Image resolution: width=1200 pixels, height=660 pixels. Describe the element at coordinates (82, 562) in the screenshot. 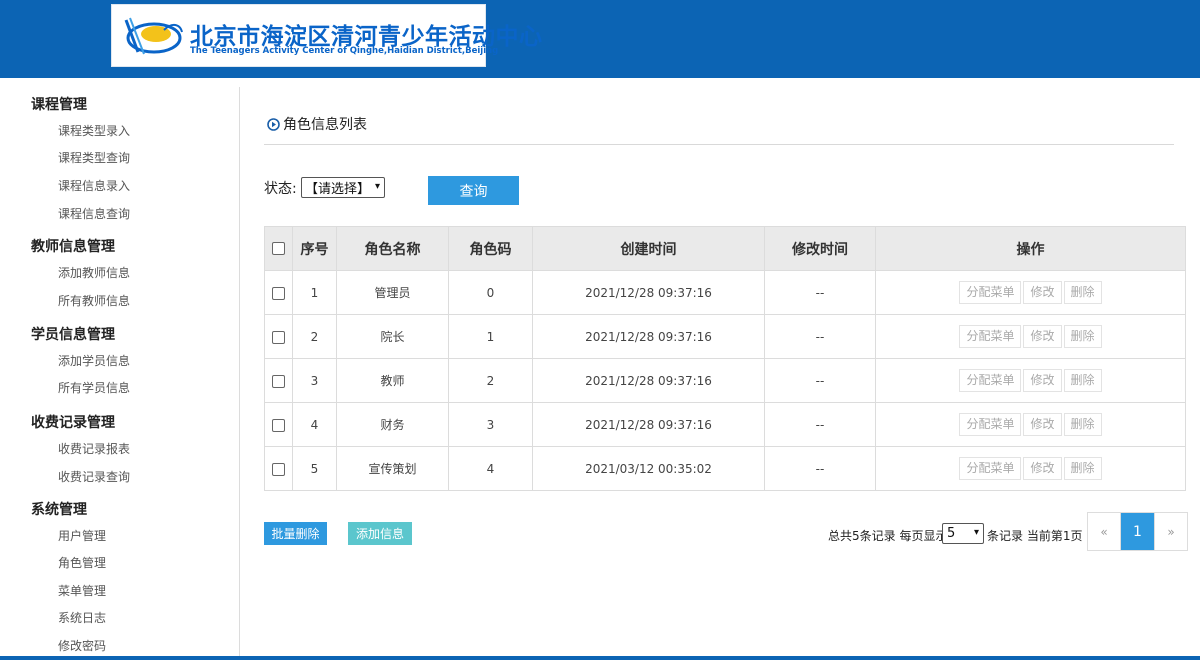

I see `sidebar-item-role-mgmt: 角色管理` at that location.